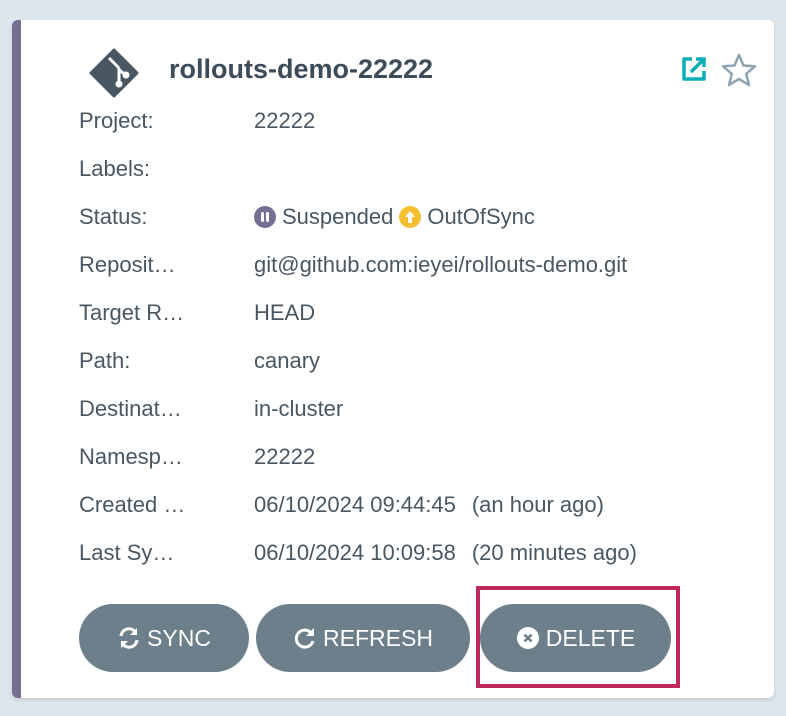 Image resolution: width=786 pixels, height=716 pixels. Describe the element at coordinates (355, 504) in the screenshot. I see `created-timestamp: 06/10/2024 09:44:45` at that location.